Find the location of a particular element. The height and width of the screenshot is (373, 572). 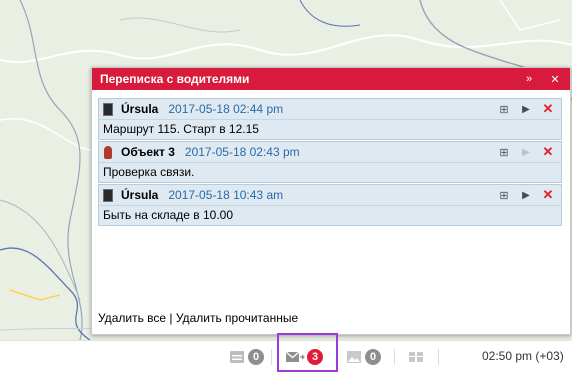

message-text: Быть на складе в 10.00 is located at coordinates (330, 215).